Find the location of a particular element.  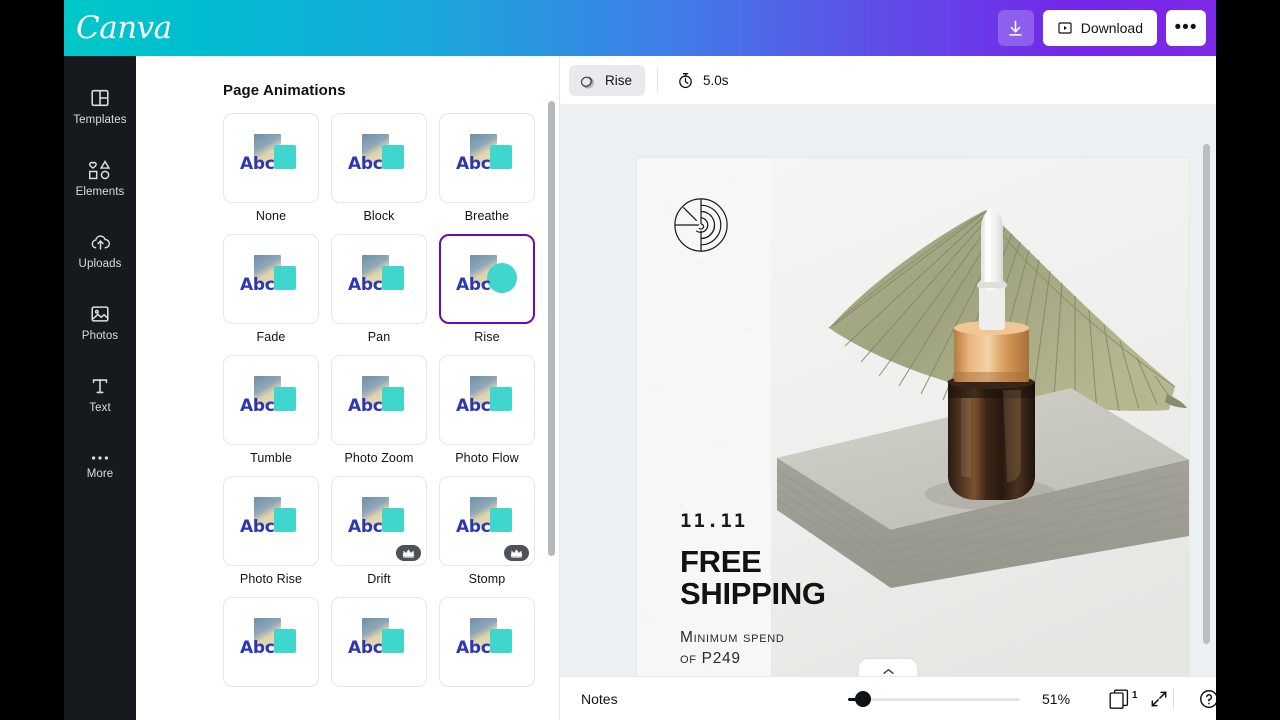

templates-grid-icon is located at coordinates (100, 97).